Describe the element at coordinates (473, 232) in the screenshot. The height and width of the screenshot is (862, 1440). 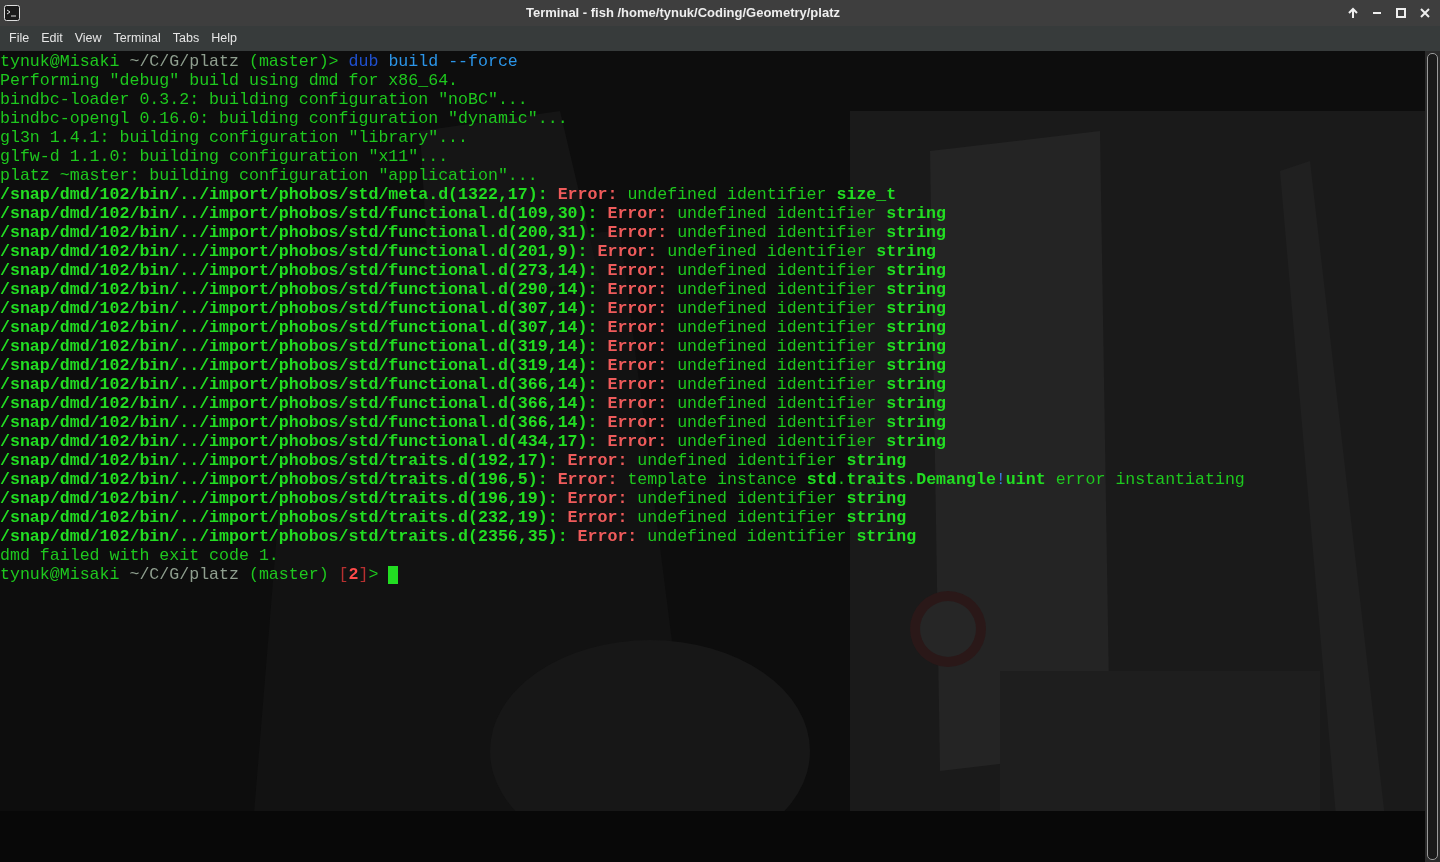
I see `terminal-line: /snap/dmd/102/bin/../import/phobos/std/functional.d(200,31): Error: undefined identifier string` at that location.